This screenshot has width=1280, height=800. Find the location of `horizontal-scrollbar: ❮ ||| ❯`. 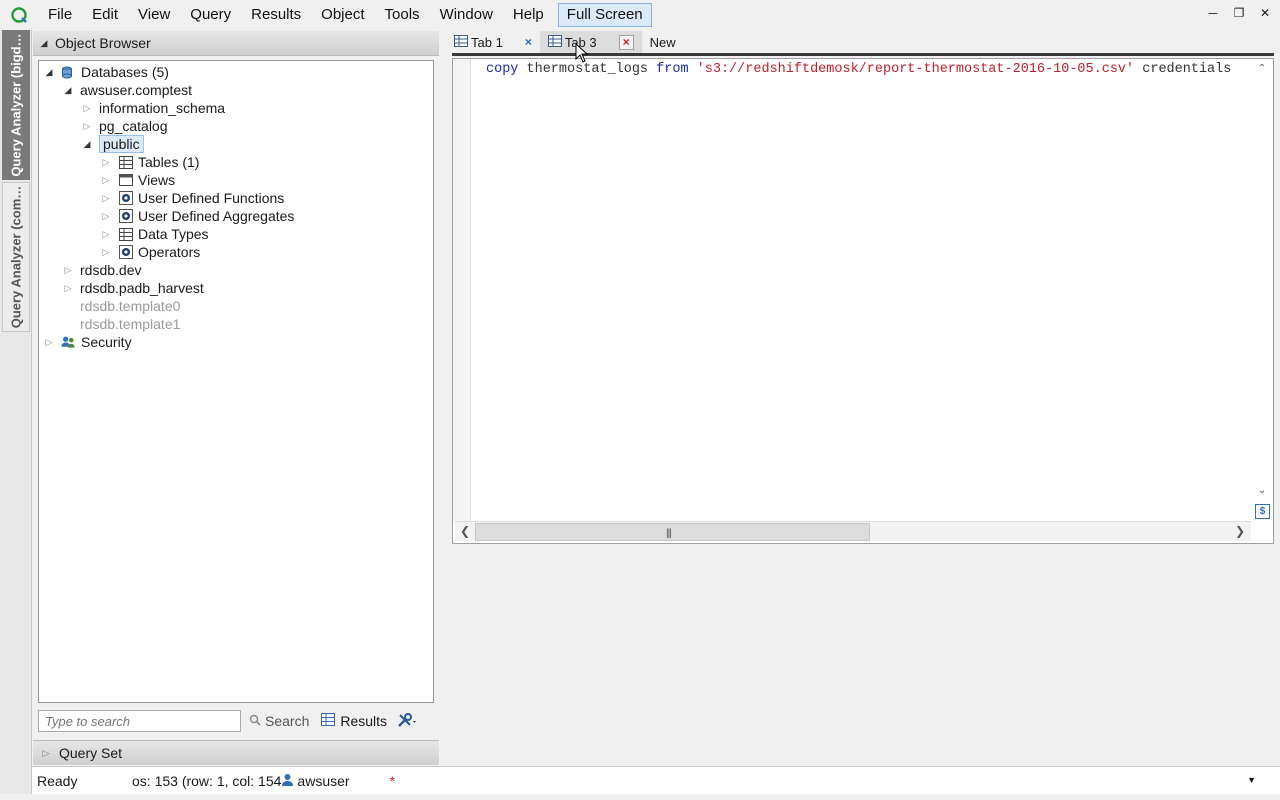

horizontal-scrollbar: ❮ ||| ❯ is located at coordinates (853, 531).